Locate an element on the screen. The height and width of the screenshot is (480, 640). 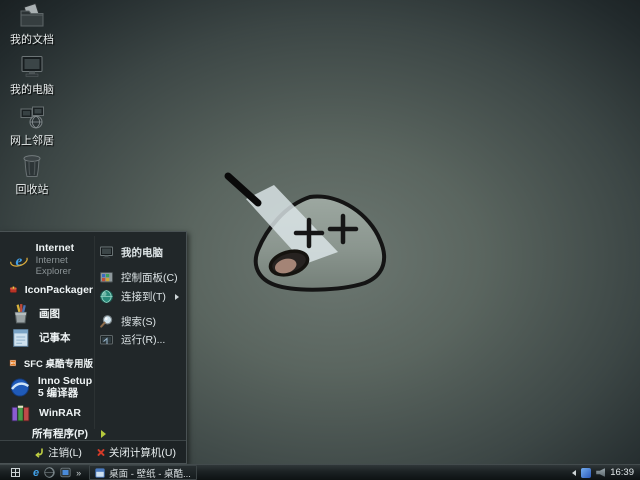
start-menu-item-iconpackager: IconPackager is located at coordinates (51, 289).